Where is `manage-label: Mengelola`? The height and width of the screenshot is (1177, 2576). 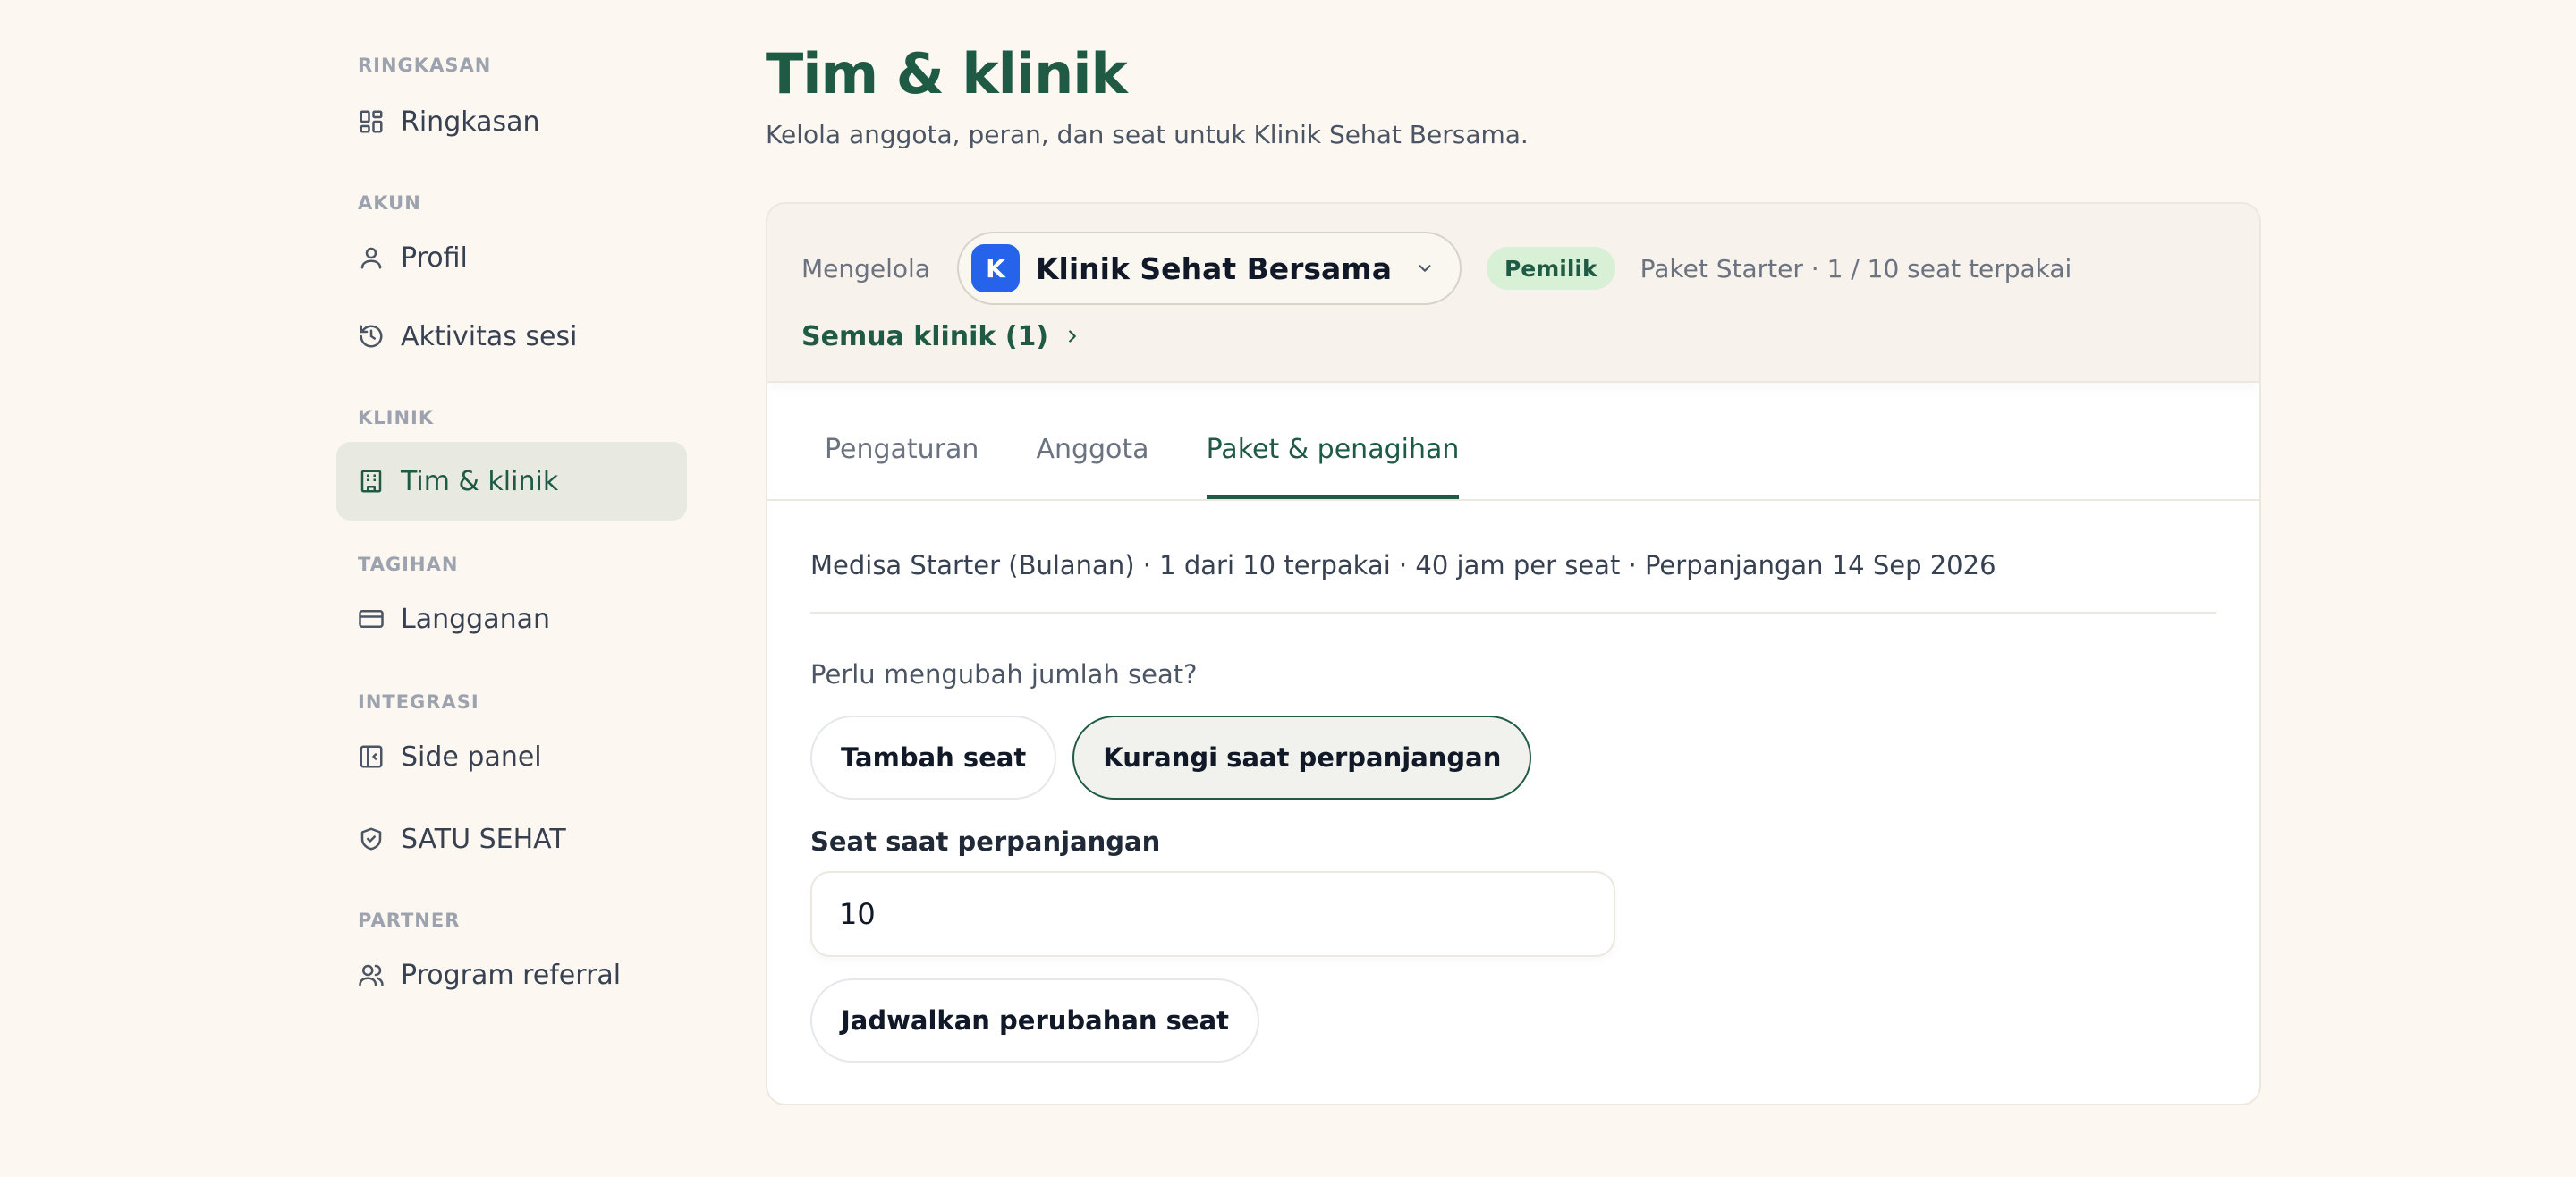 manage-label: Mengelola is located at coordinates (865, 268).